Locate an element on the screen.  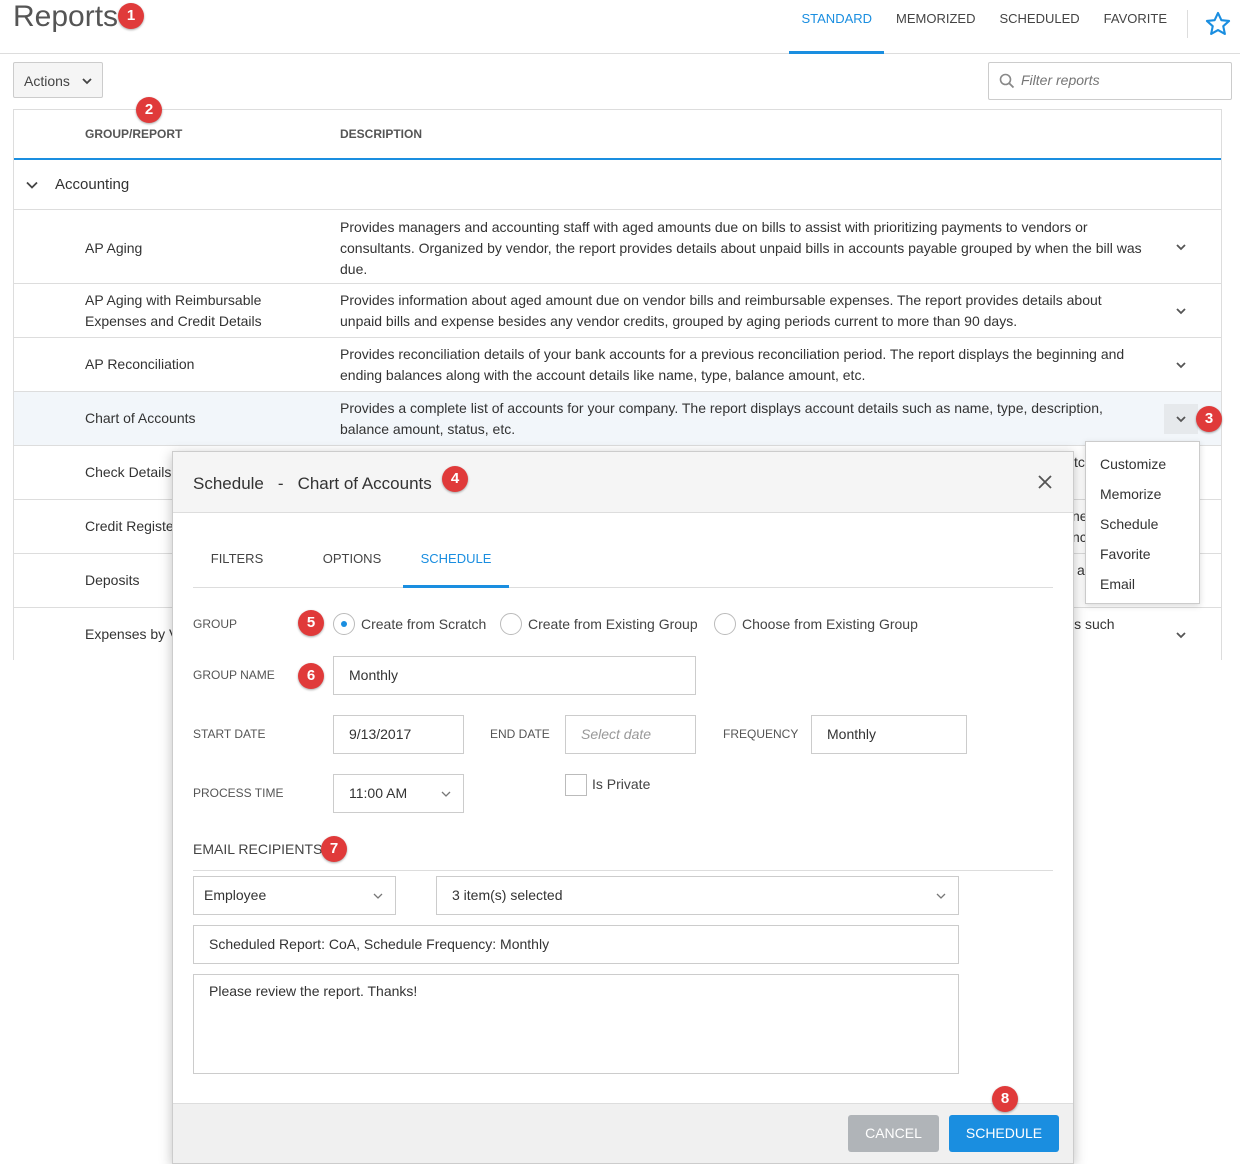
dialog-title: Schedule - Chart of Accounts is located at coordinates (312, 484).